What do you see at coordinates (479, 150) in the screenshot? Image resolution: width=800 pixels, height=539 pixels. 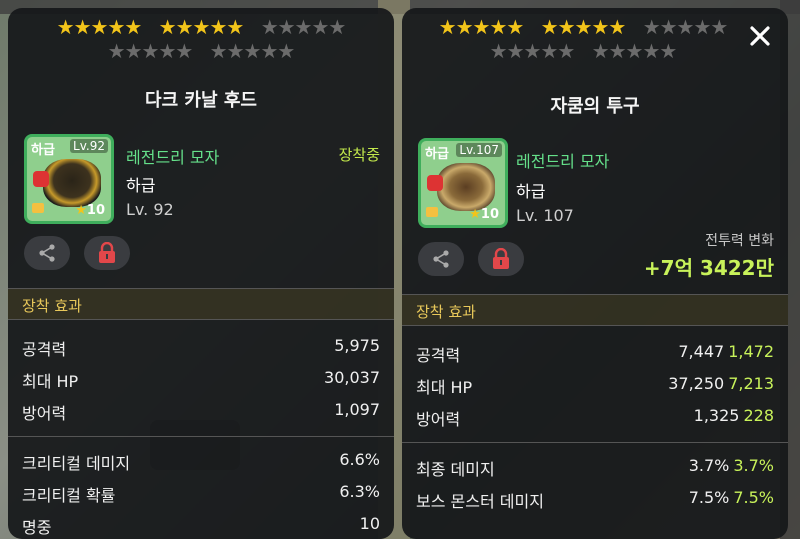 I see `item-level-tag: Lv.107` at bounding box center [479, 150].